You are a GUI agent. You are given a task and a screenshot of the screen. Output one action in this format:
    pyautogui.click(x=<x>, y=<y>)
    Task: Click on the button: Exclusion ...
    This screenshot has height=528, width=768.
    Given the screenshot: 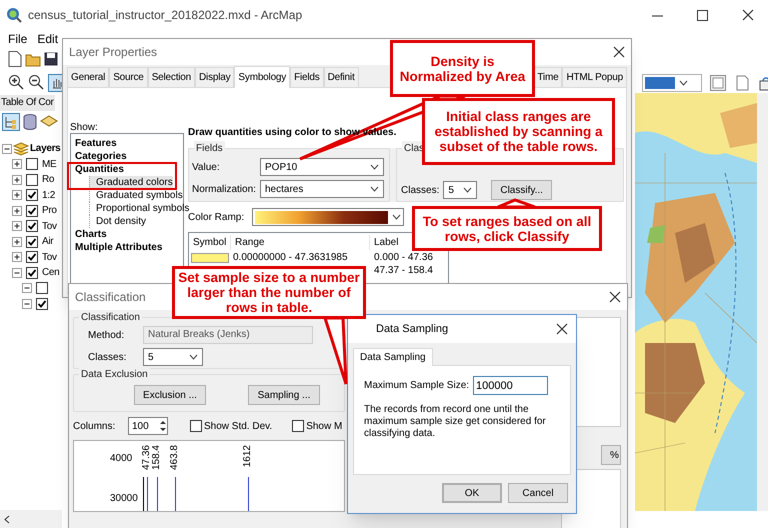 What is the action you would take?
    pyautogui.click(x=170, y=395)
    